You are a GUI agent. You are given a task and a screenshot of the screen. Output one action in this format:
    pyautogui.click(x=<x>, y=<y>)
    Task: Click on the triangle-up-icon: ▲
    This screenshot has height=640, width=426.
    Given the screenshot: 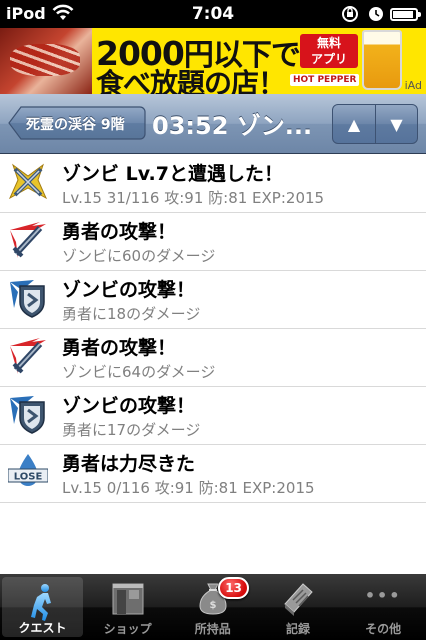 What is the action you would take?
    pyautogui.click(x=354, y=124)
    